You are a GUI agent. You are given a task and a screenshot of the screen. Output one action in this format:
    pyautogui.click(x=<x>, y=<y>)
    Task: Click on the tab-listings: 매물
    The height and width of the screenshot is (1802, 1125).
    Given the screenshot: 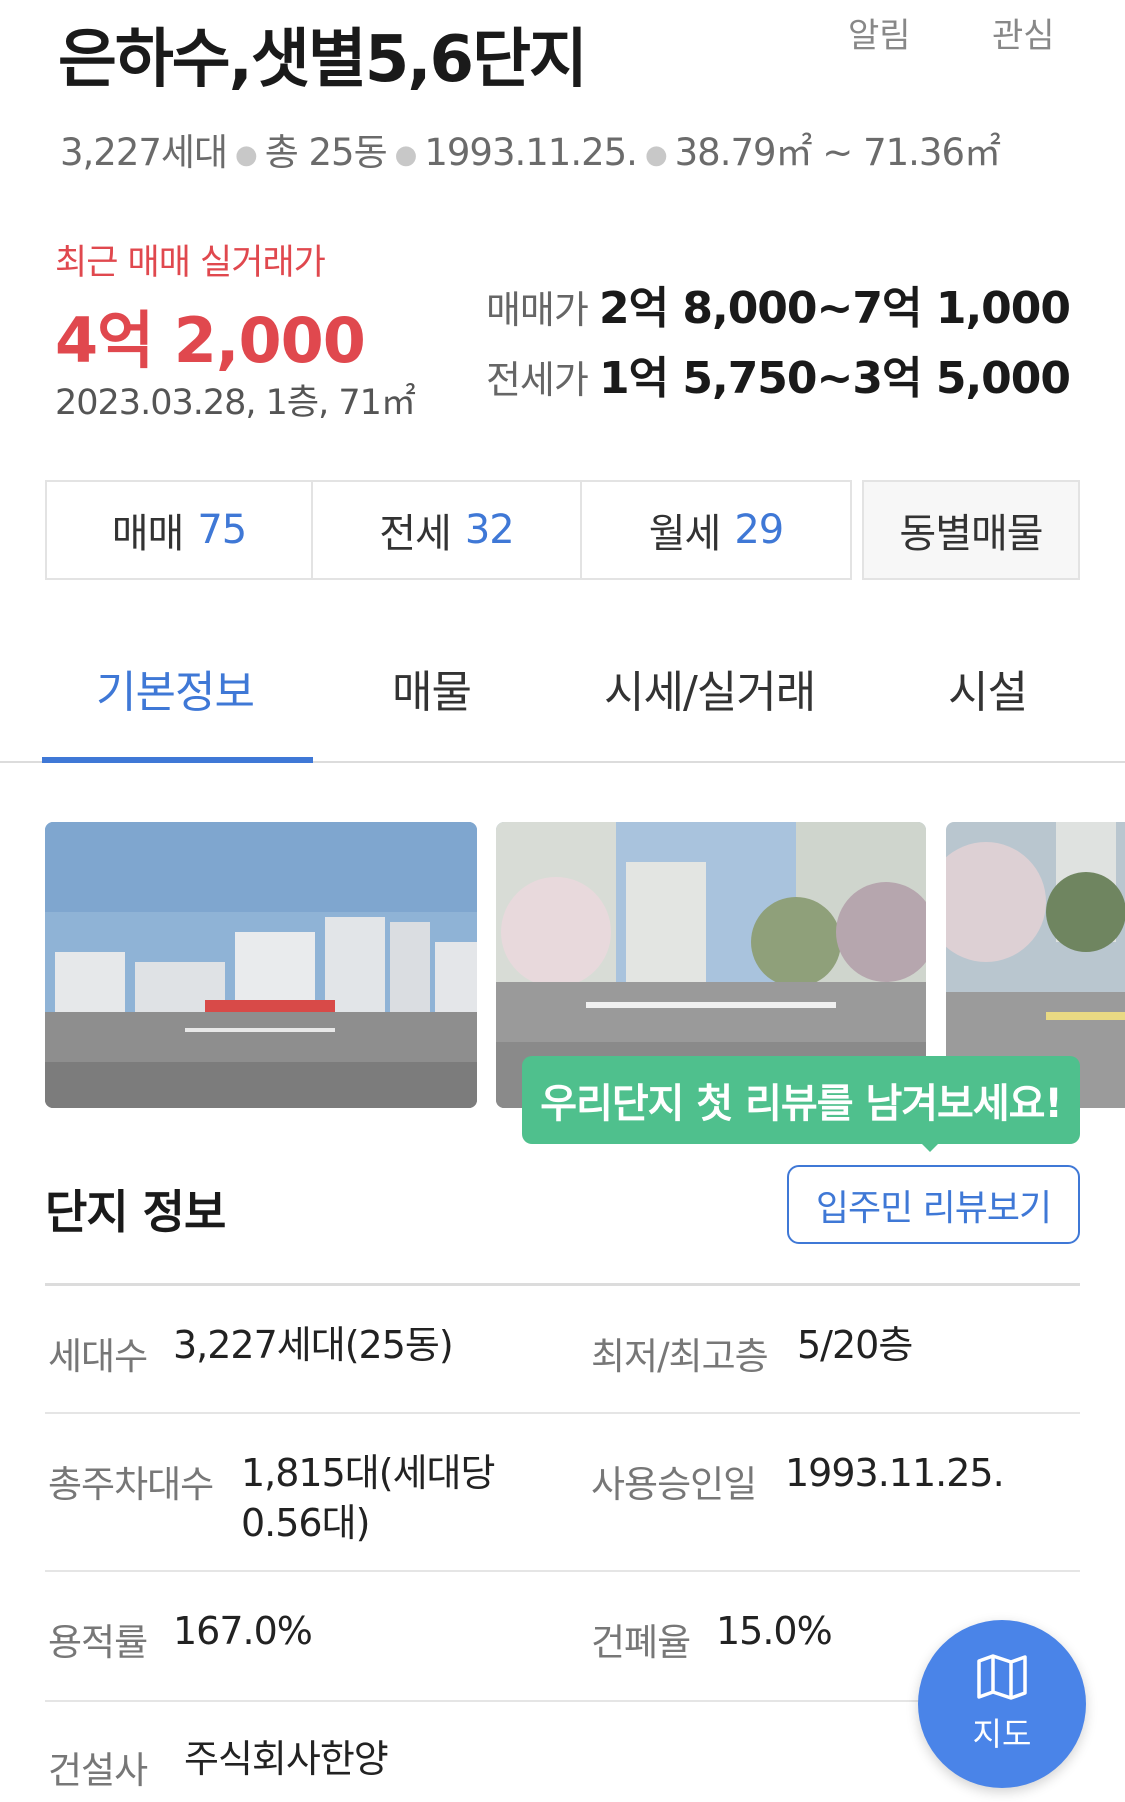 What is the action you would take?
    pyautogui.click(x=432, y=688)
    